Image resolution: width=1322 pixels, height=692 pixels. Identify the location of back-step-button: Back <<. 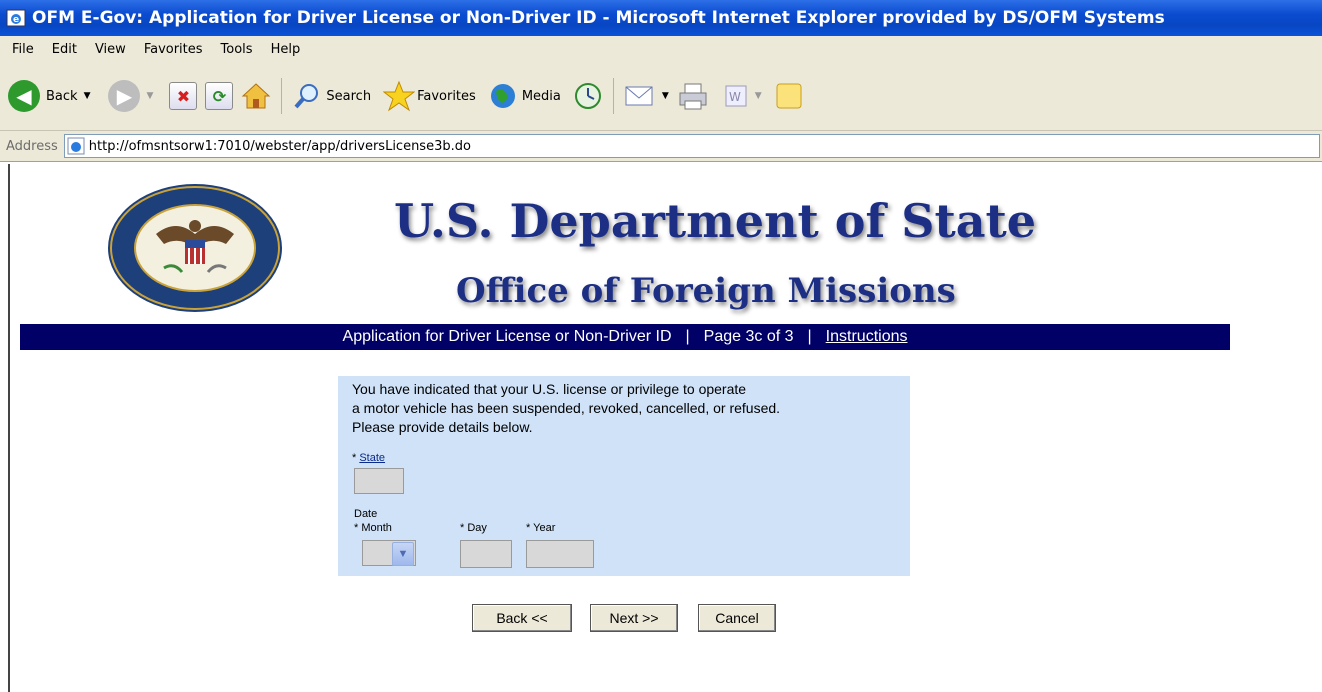
(522, 618).